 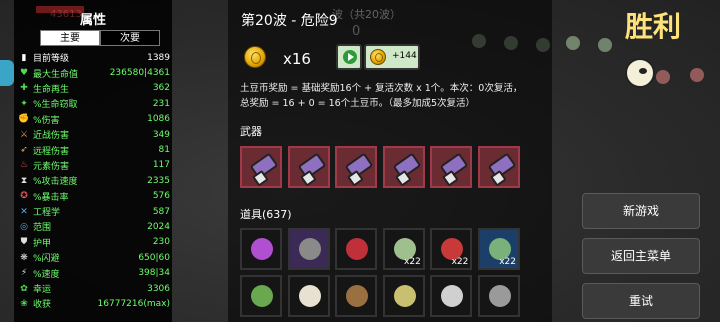 I want to click on potato-character-icon, so click(x=640, y=73).